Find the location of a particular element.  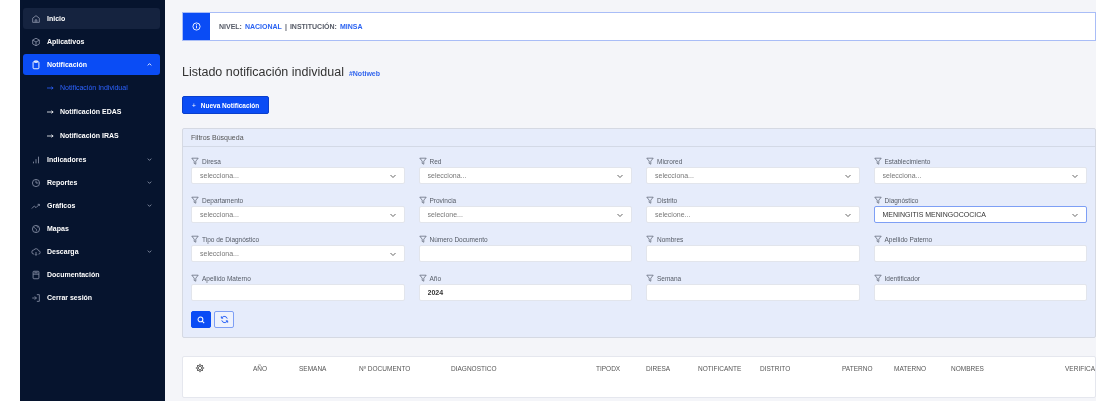

refresh-icon is located at coordinates (224, 319).